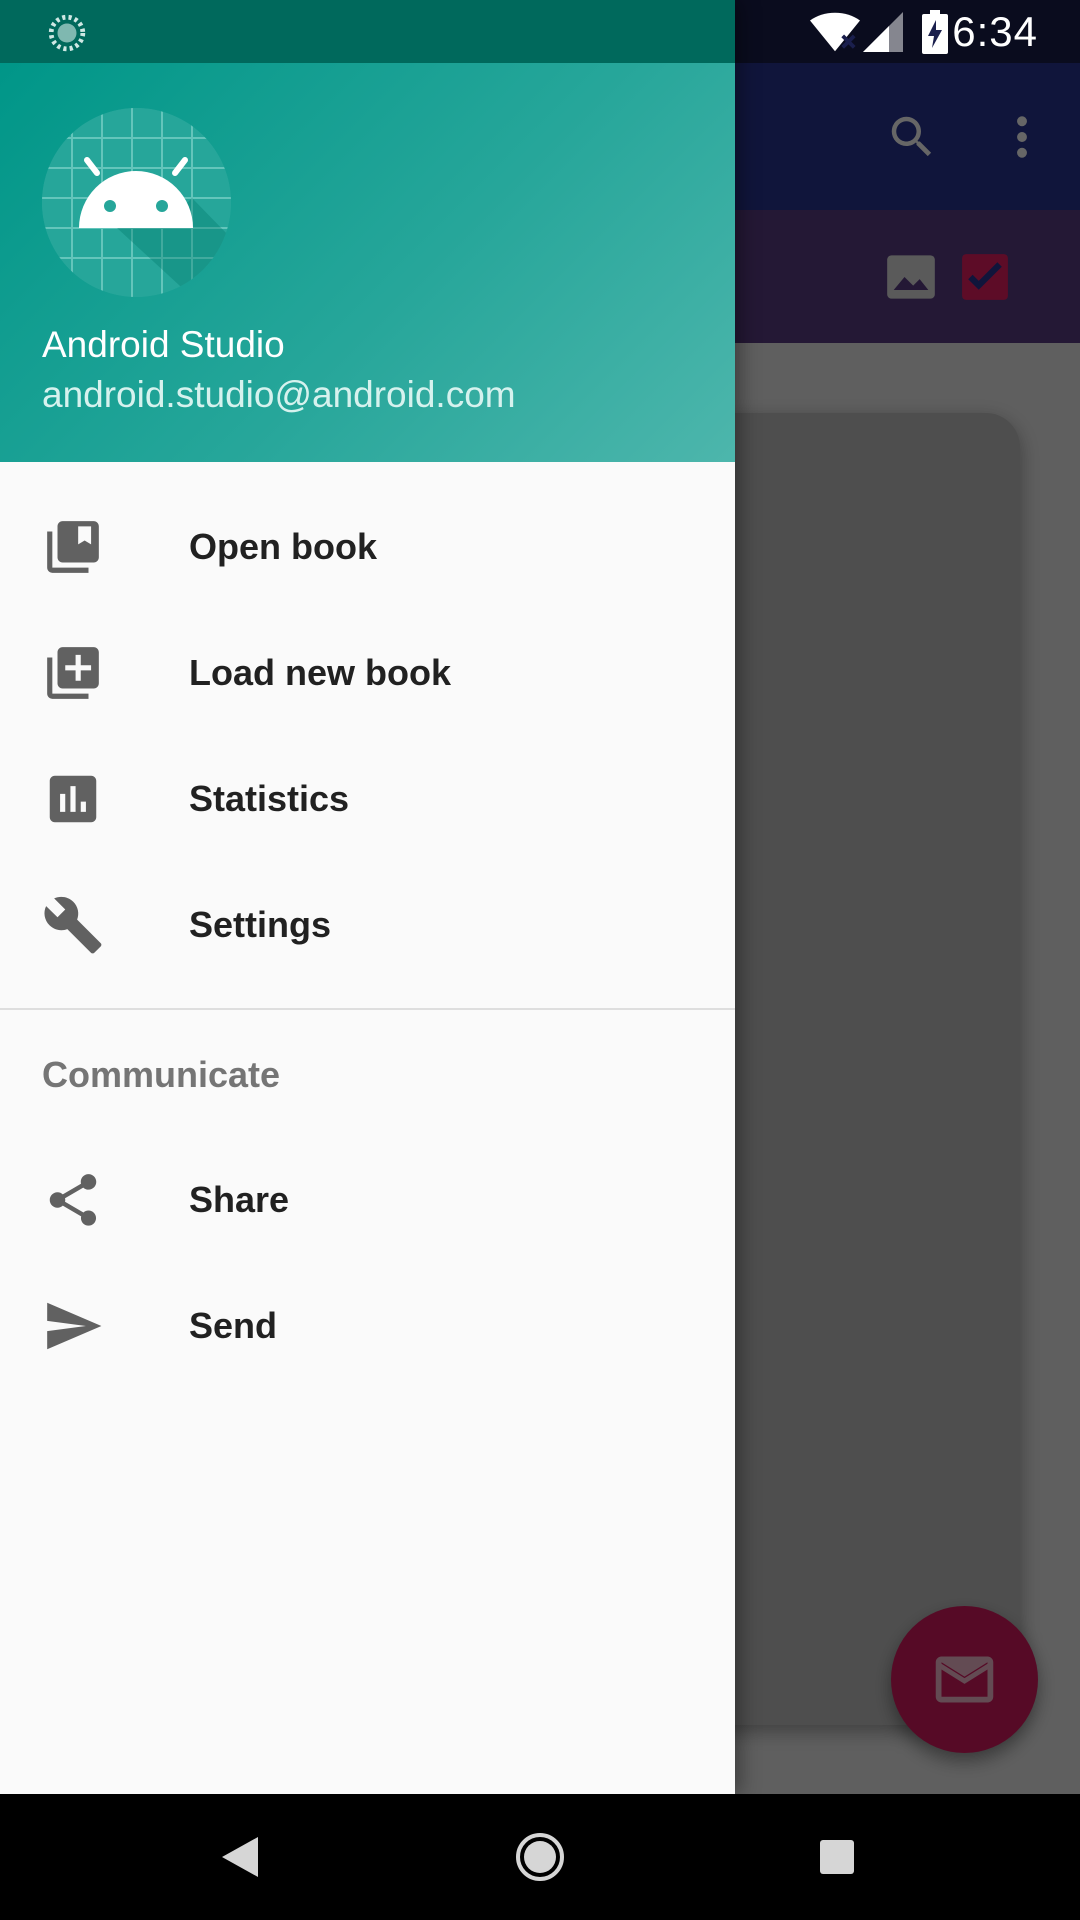  I want to click on menu-item-send: Send, so click(367, 1326).